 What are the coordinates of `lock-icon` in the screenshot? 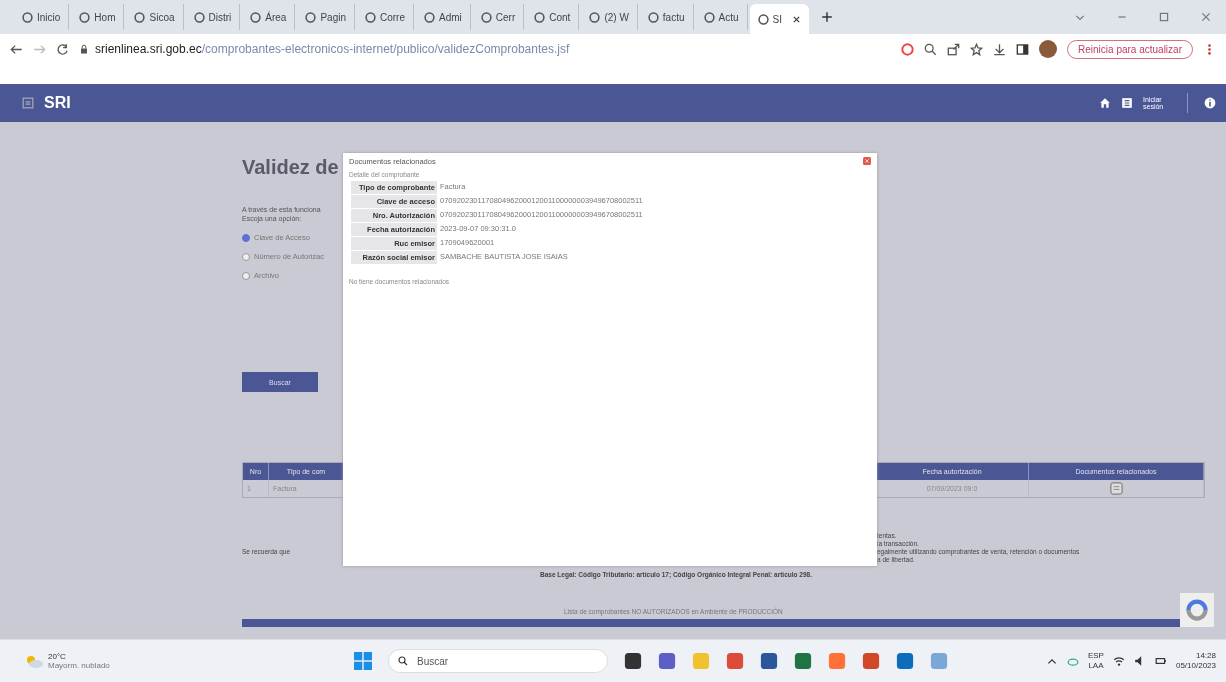 It's located at (84, 49).